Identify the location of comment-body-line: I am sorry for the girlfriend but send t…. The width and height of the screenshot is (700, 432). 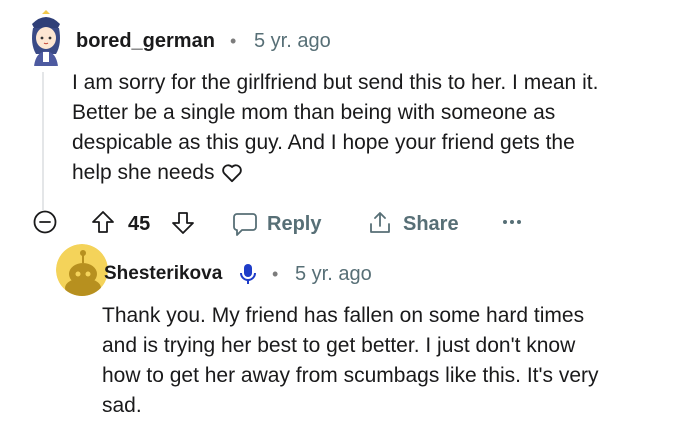
(335, 82).